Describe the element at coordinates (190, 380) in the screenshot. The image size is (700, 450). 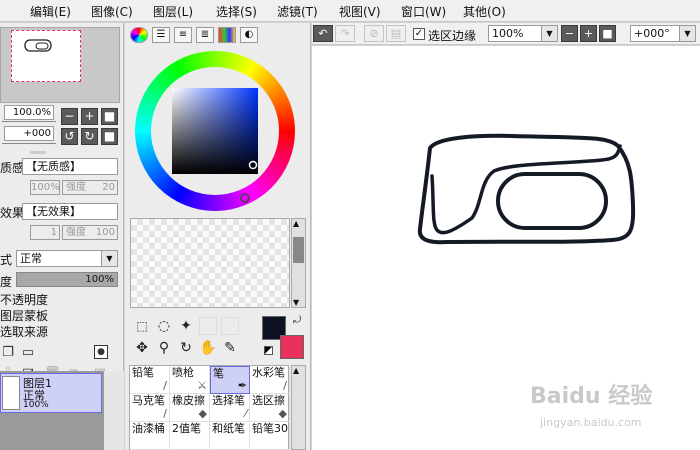
I see `brush-airbrush: 喷枪 ⚔` at that location.